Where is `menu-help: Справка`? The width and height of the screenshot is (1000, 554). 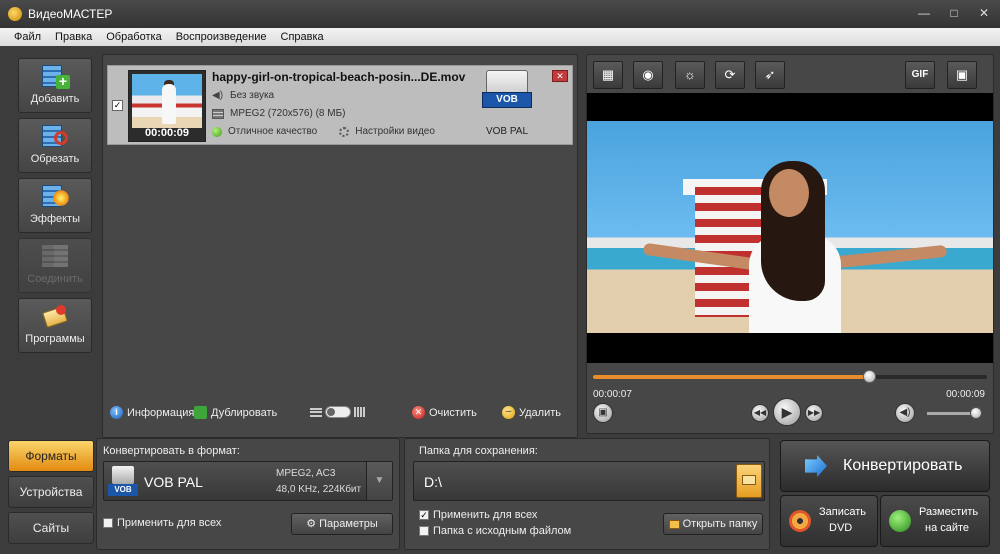
menu-help: Справка is located at coordinates (302, 37).